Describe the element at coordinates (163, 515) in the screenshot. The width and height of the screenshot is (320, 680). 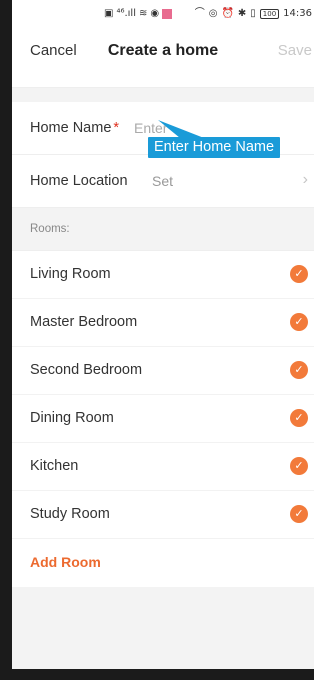
I see `room-item-study-room: Study Room ✓` at that location.